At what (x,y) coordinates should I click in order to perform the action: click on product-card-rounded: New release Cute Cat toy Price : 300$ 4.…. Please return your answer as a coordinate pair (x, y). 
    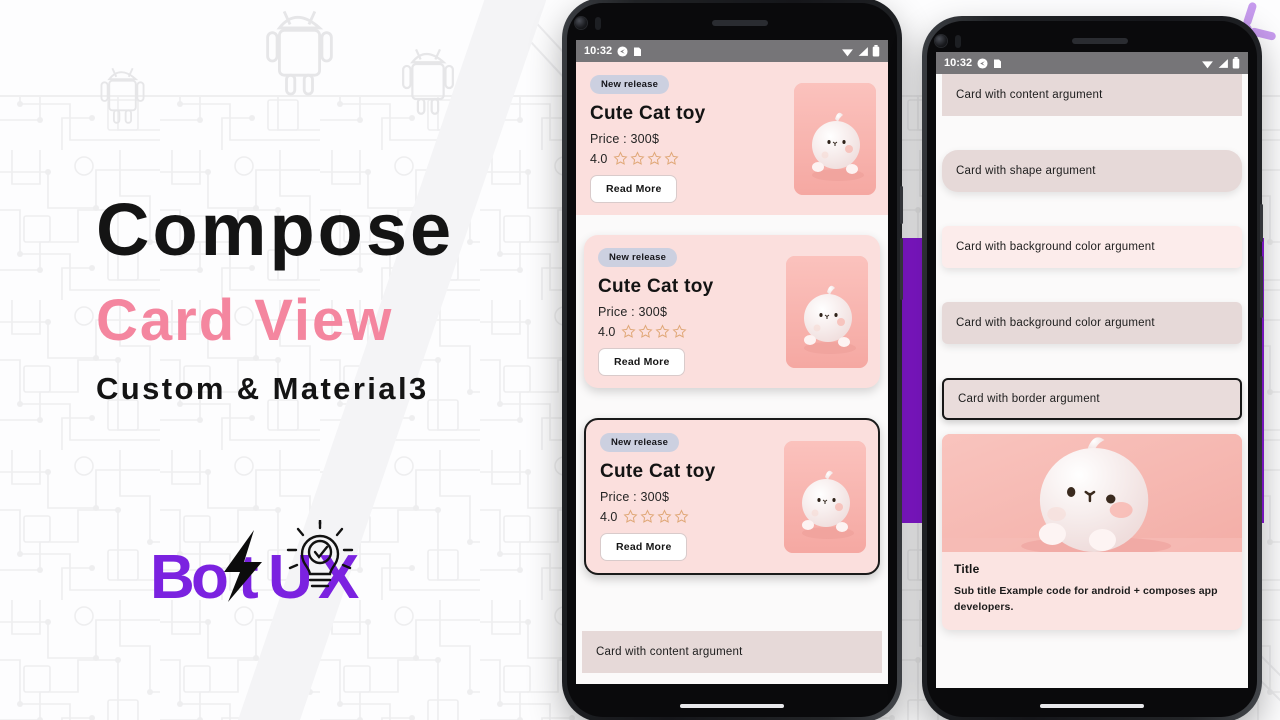
    Looking at the image, I should click on (732, 311).